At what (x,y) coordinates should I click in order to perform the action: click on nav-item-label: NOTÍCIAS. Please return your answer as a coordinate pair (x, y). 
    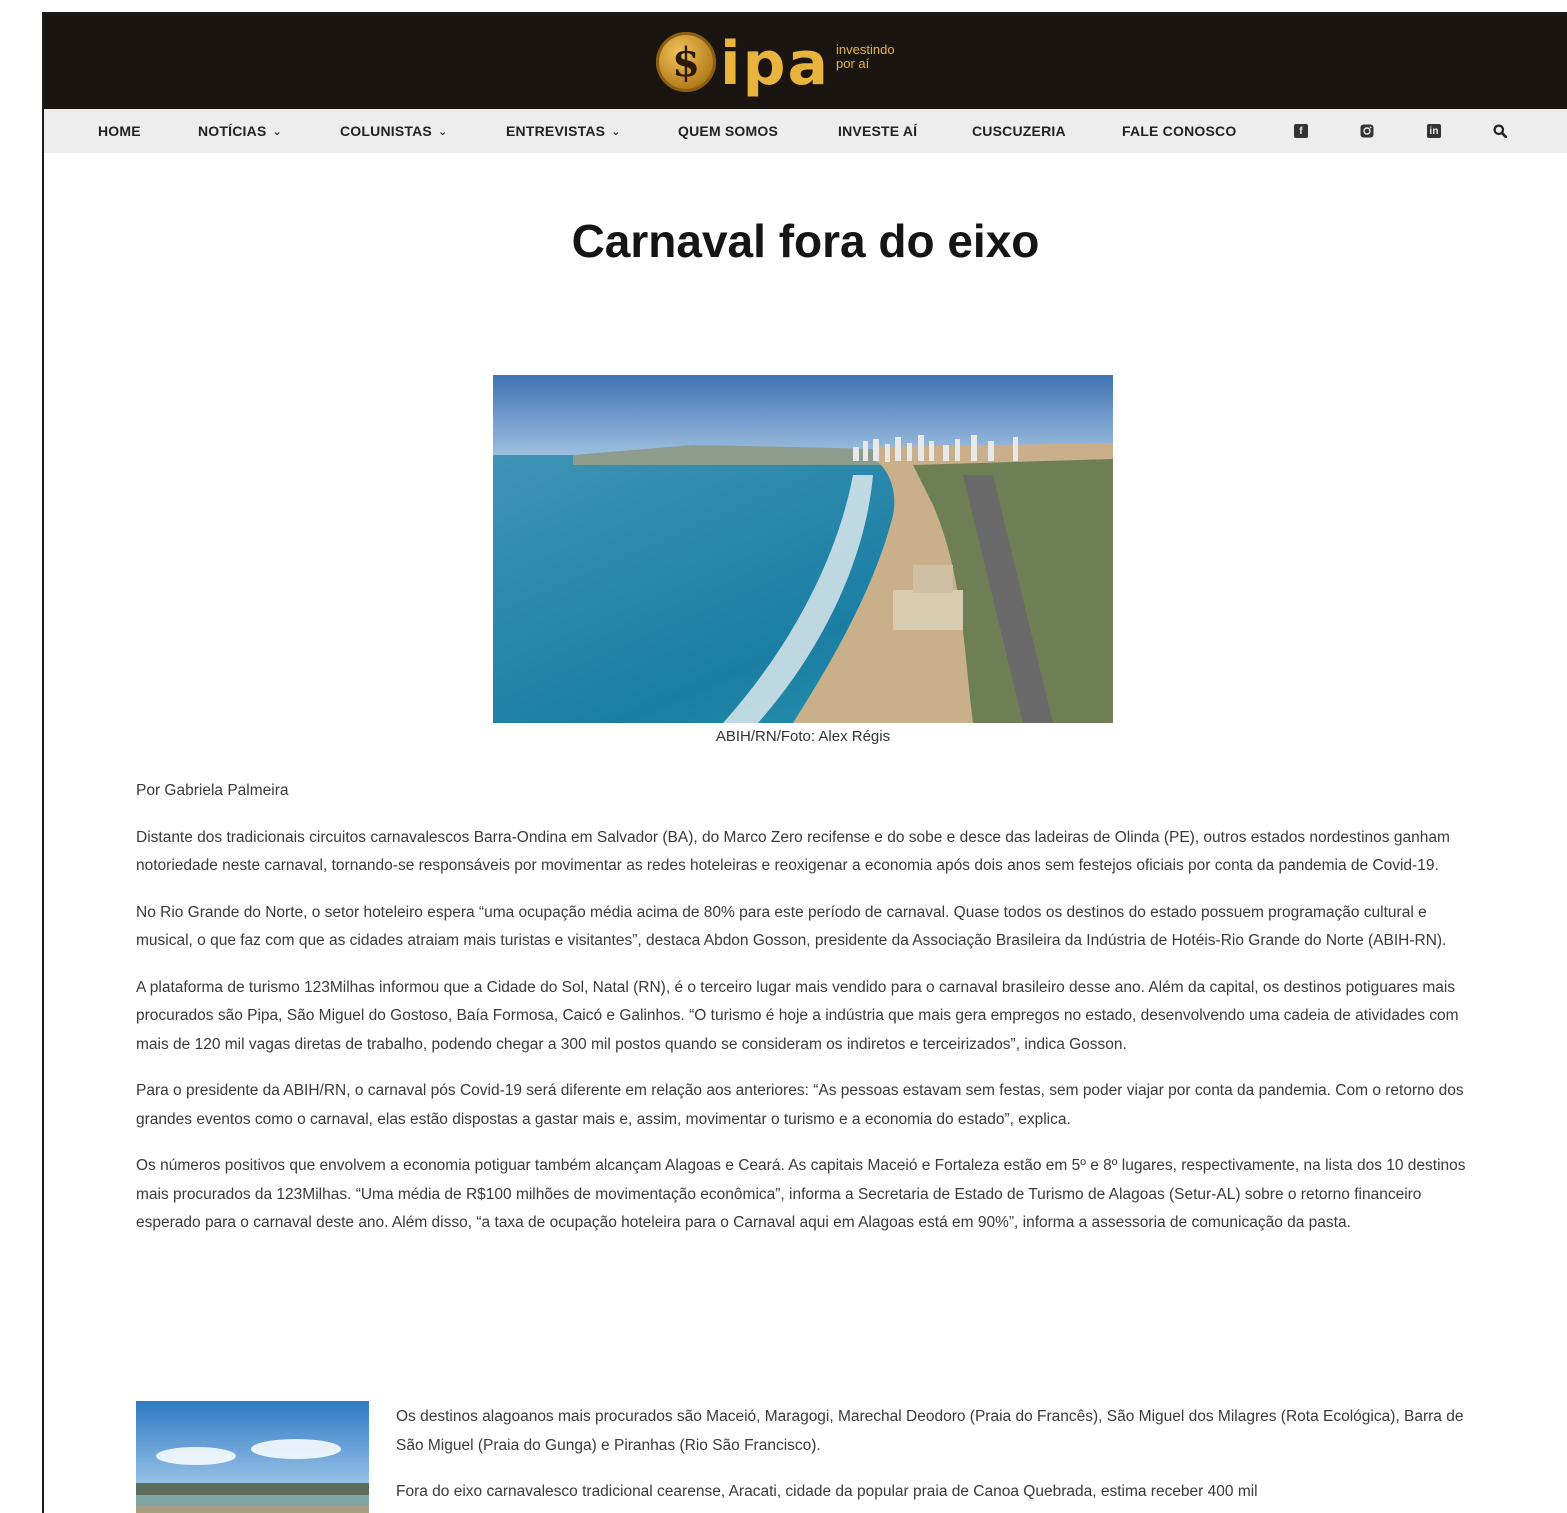
    Looking at the image, I should click on (232, 131).